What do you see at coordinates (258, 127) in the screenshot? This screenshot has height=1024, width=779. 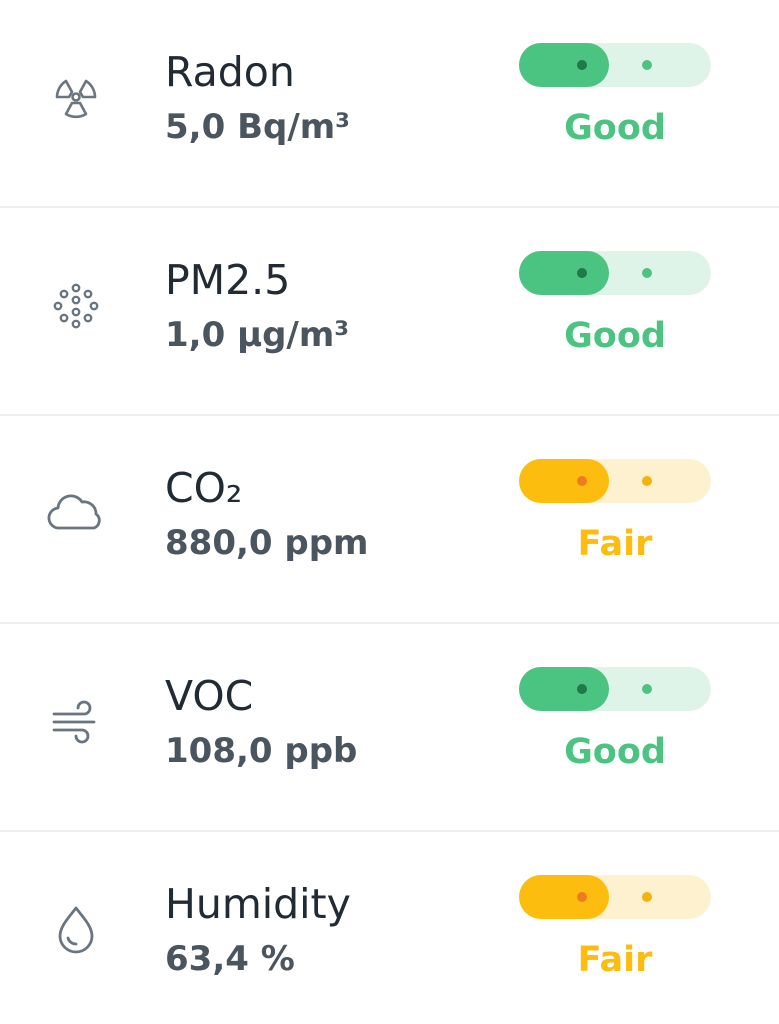 I see `sensor-value: 5,0 Bq/m³` at bounding box center [258, 127].